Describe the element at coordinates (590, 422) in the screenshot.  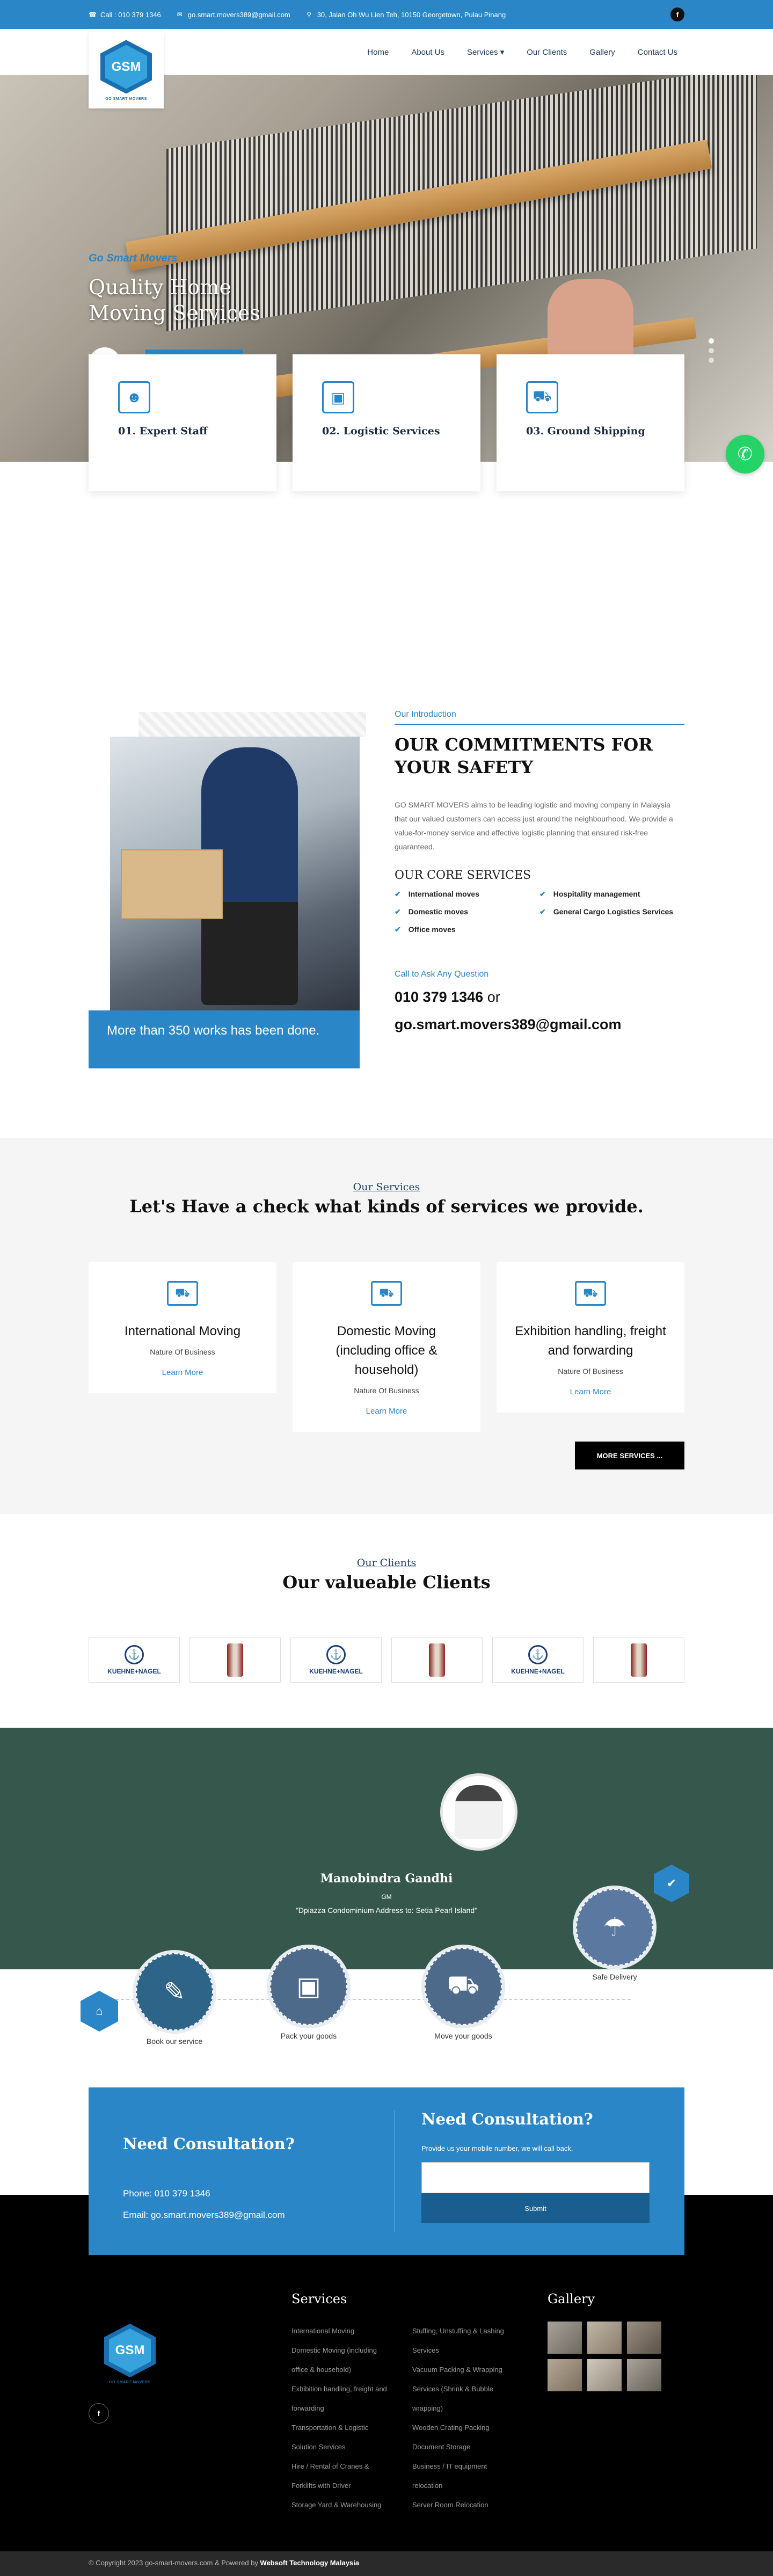
I see `feature-card: ⛟ 03. Ground Shipping` at that location.